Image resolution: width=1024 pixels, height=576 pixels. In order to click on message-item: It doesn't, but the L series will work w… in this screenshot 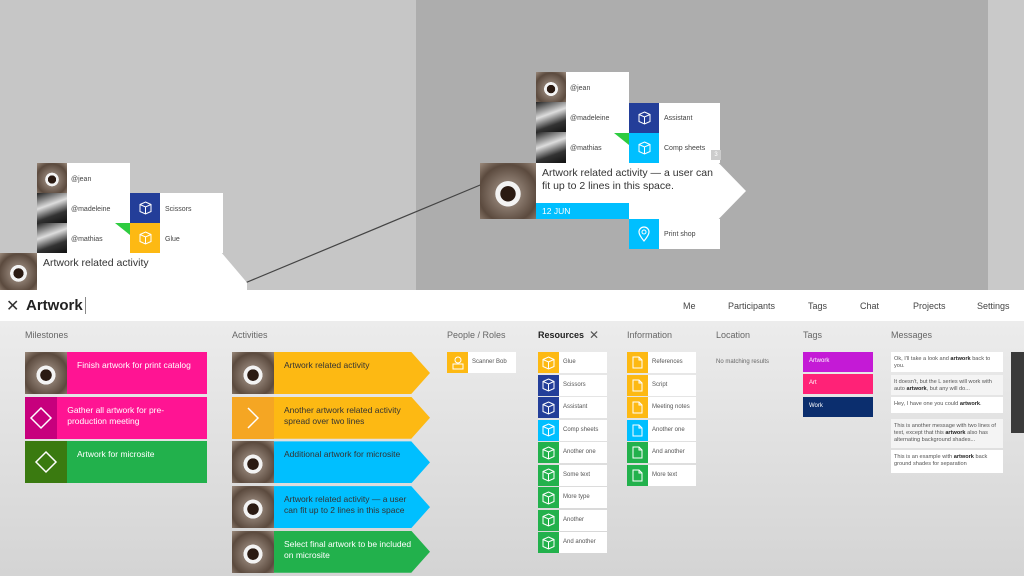, I will do `click(947, 385)`.